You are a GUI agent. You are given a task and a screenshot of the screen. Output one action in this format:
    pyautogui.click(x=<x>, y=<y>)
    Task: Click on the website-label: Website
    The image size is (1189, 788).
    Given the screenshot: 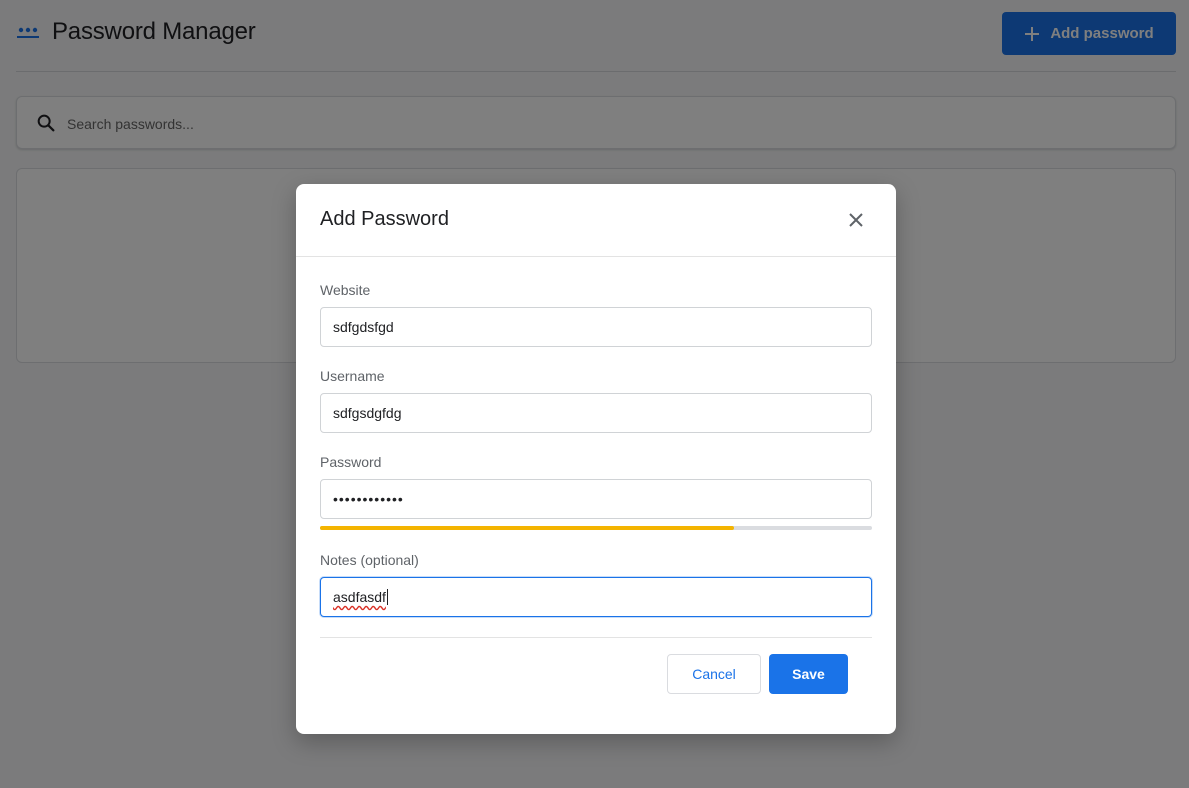 What is the action you would take?
    pyautogui.click(x=345, y=290)
    